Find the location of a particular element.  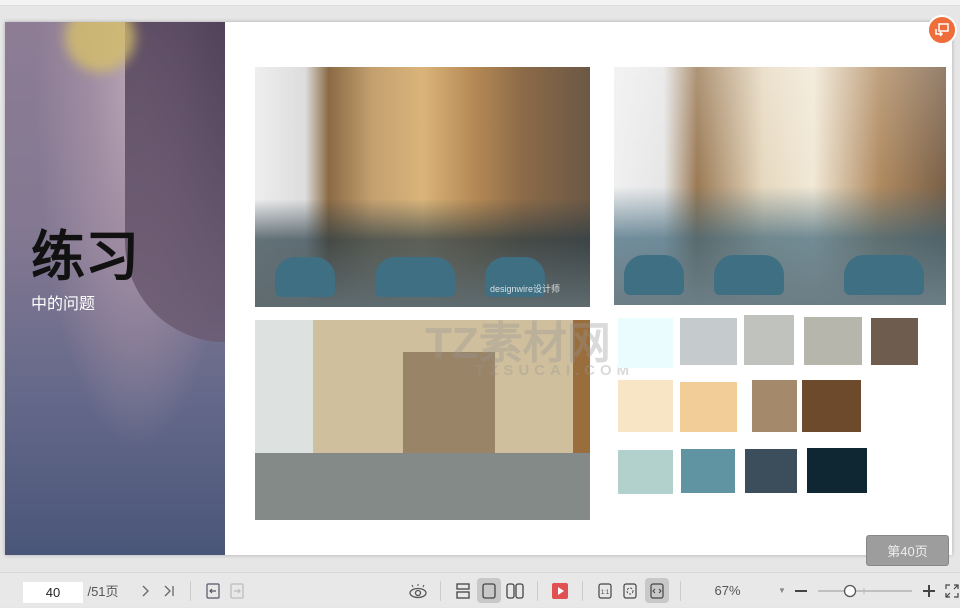

zoom-slider is located at coordinates (865, 590).